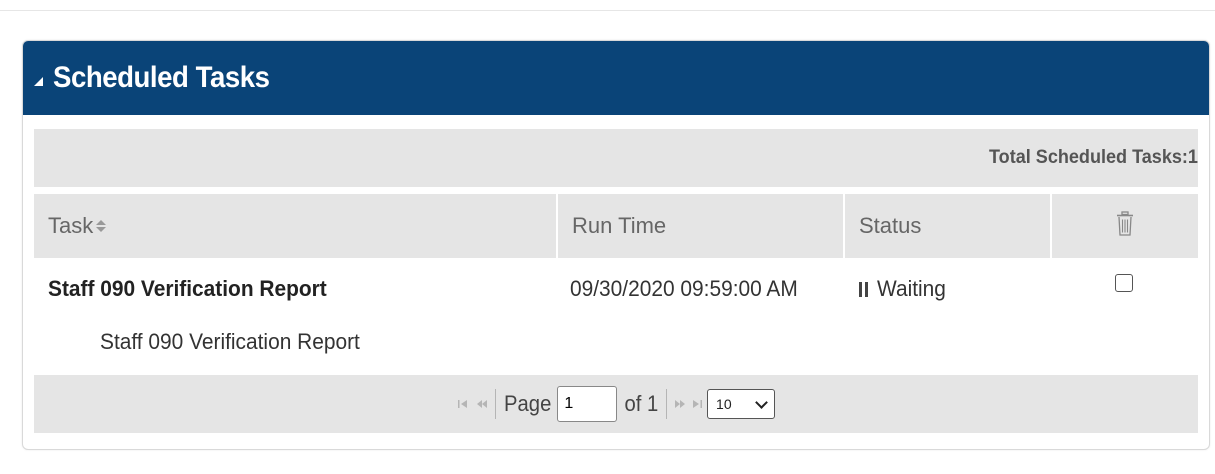 The image size is (1215, 474). What do you see at coordinates (187, 288) in the screenshot?
I see `task-name: Staff 090 Verification Report` at bounding box center [187, 288].